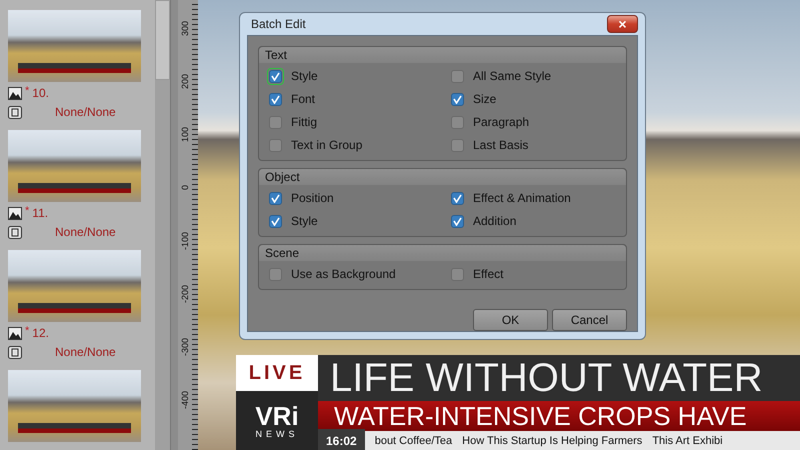  What do you see at coordinates (559, 378) in the screenshot?
I see `headline: LIFE WITHOUT WATER` at bounding box center [559, 378].